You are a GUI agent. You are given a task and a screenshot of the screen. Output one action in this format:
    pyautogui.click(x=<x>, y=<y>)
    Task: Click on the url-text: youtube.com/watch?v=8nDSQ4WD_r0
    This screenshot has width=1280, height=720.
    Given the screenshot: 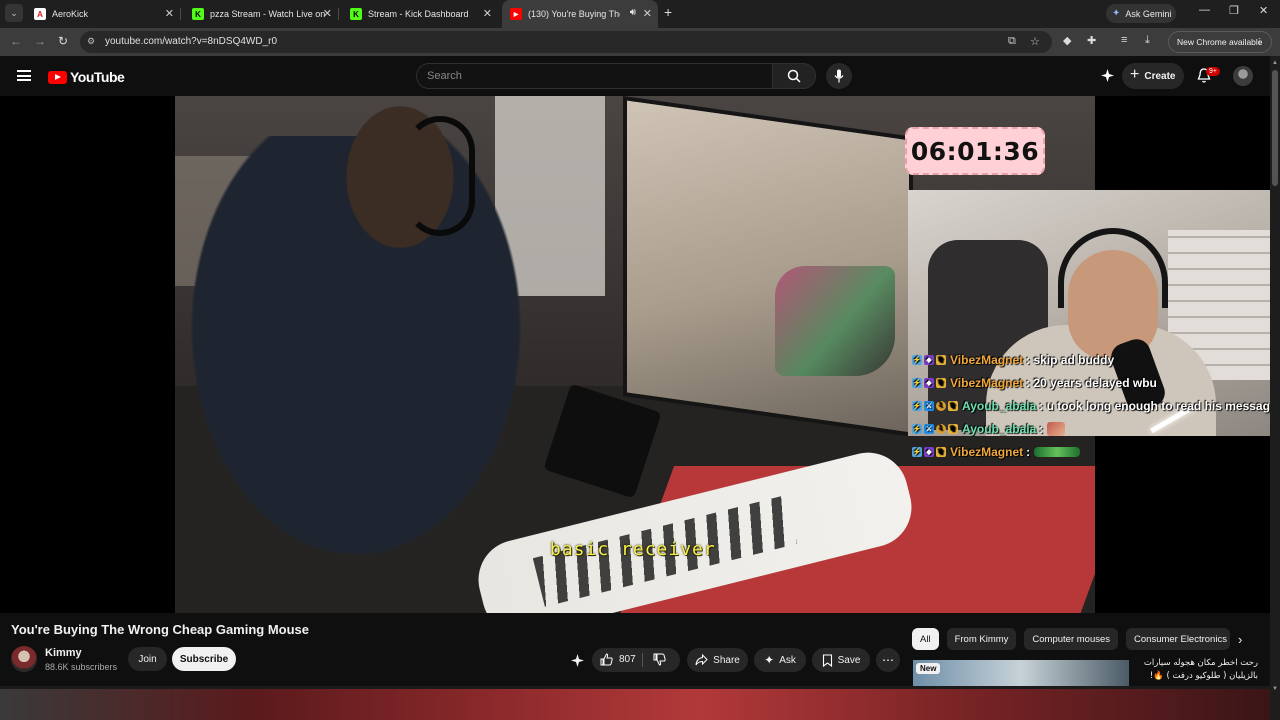 What is the action you would take?
    pyautogui.click(x=191, y=41)
    